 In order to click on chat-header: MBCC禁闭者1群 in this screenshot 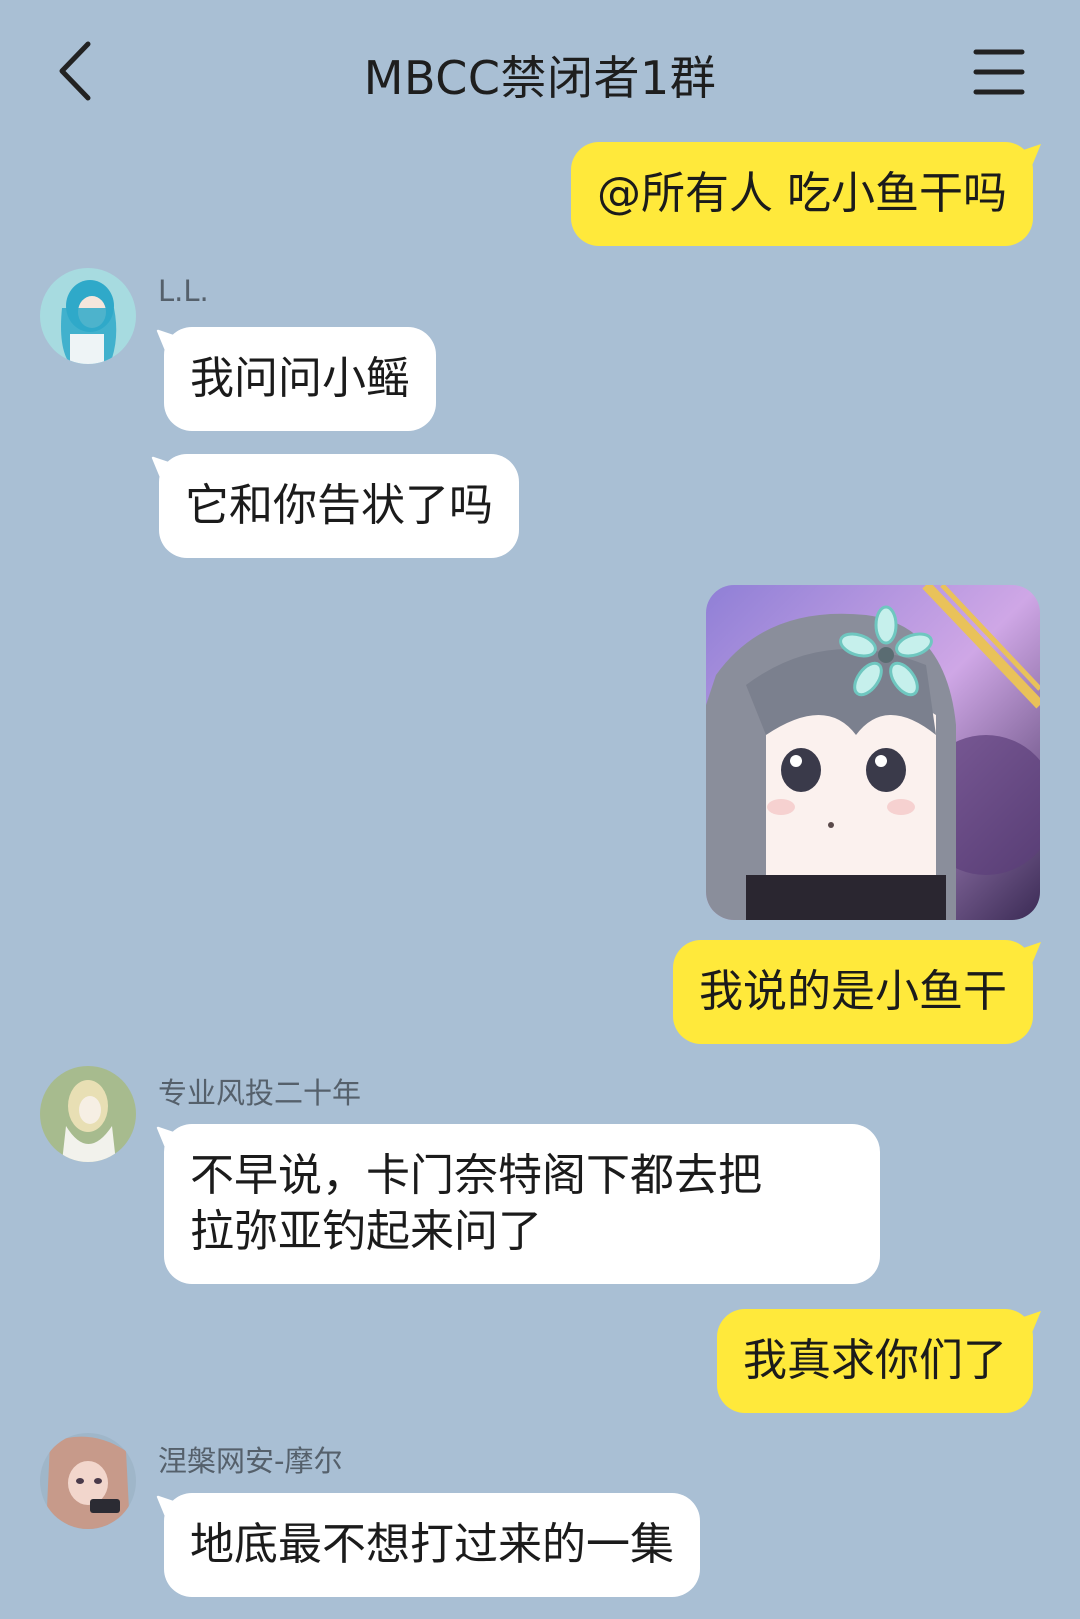, I will do `click(540, 70)`.